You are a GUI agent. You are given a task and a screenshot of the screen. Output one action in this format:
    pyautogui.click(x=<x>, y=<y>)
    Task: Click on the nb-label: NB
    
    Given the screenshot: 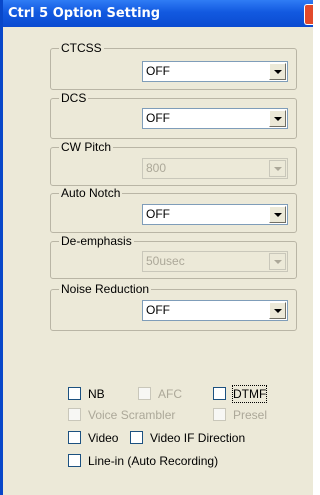 What is the action you would take?
    pyautogui.click(x=96, y=394)
    